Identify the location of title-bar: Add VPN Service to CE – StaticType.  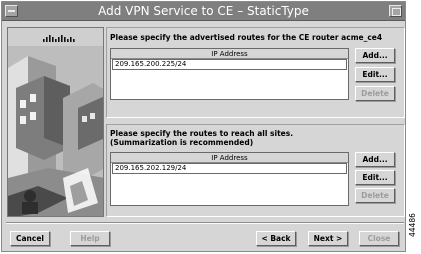
(203, 11).